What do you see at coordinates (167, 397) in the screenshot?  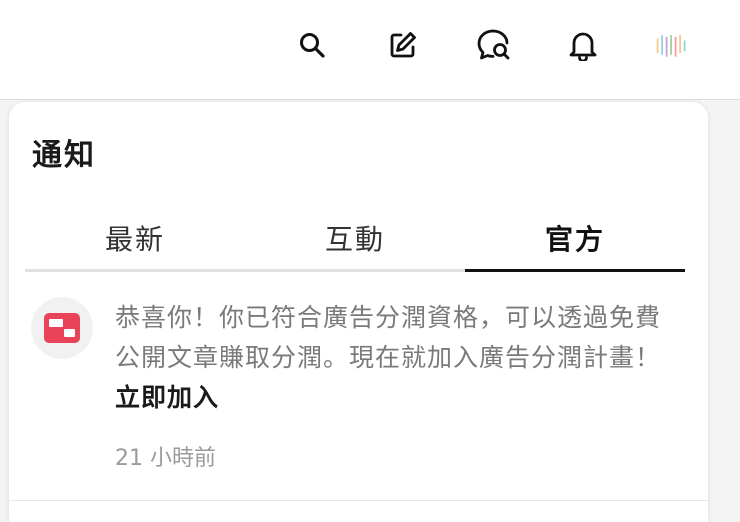 I see `join-now-link: 立即加入` at bounding box center [167, 397].